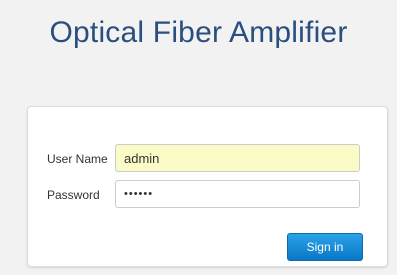  What do you see at coordinates (237, 194) in the screenshot?
I see `password-input` at bounding box center [237, 194].